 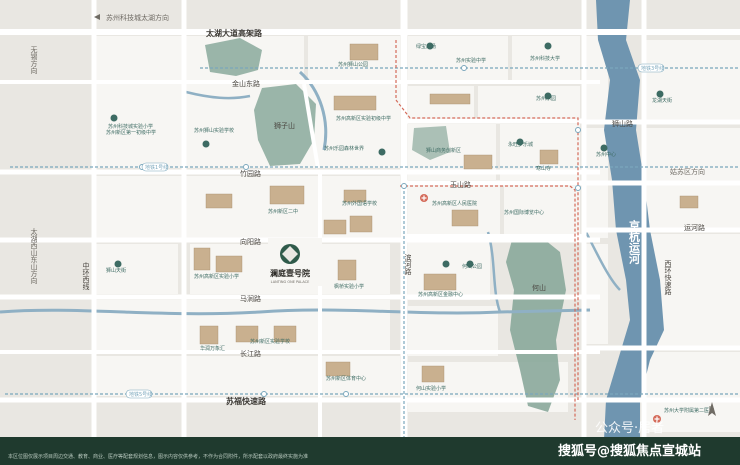 What do you see at coordinates (283, 211) in the screenshot?
I see `poi-label: 苏州新区二中` at bounding box center [283, 211].